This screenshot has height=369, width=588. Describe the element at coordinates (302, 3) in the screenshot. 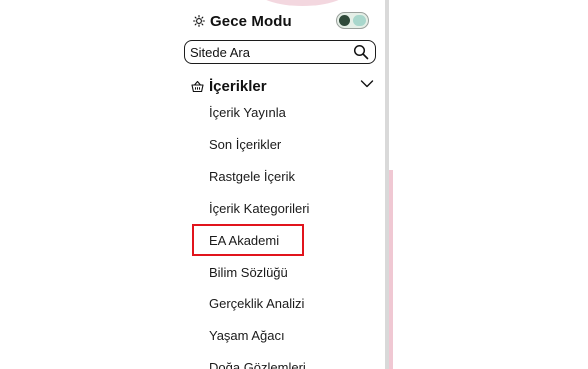

I see `header-decoration` at that location.